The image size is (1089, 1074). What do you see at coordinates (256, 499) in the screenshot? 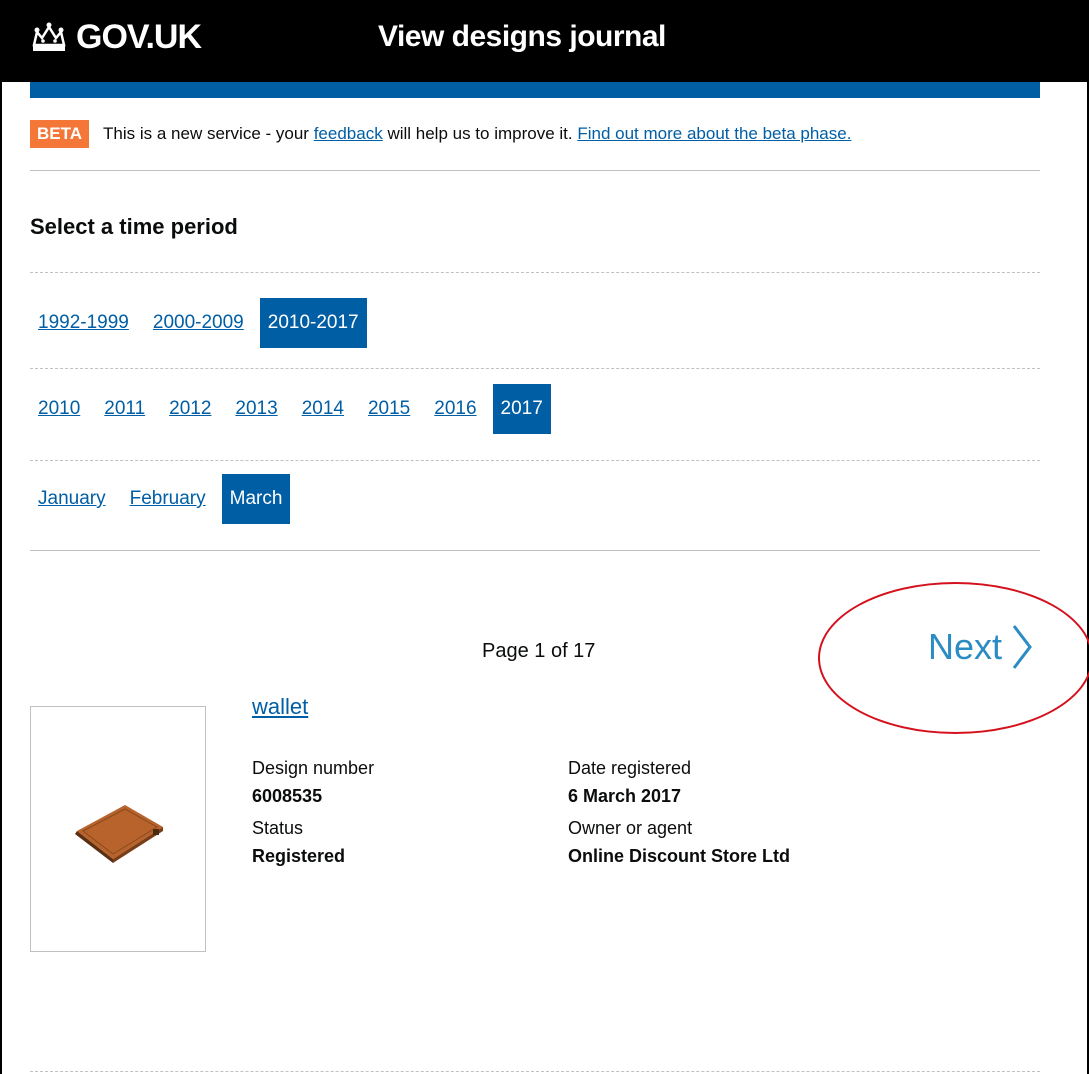
I see `month-march: March` at bounding box center [256, 499].